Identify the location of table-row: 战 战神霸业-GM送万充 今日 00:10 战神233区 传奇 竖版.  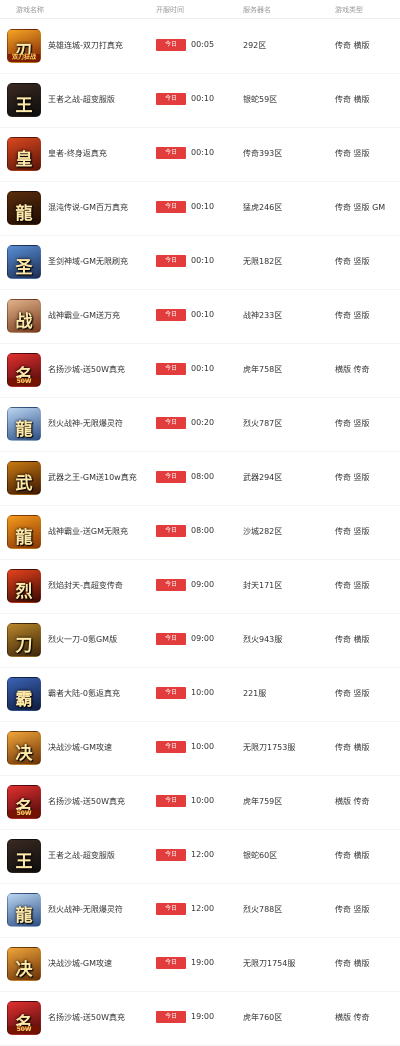
(200, 316).